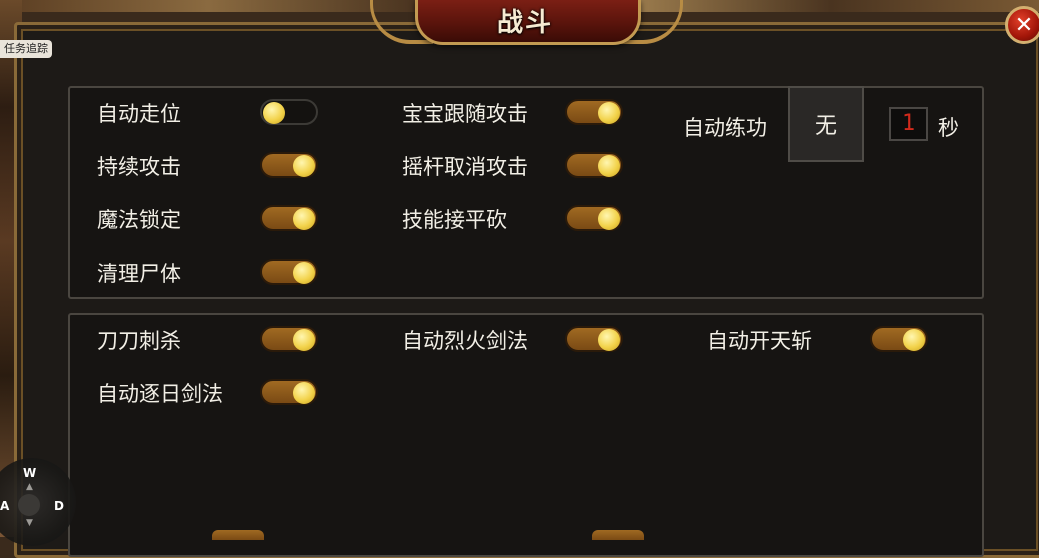 Image resolution: width=1039 pixels, height=558 pixels. What do you see at coordinates (139, 167) in the screenshot?
I see `option-label-continuous-attack: 持续攻击` at bounding box center [139, 167].